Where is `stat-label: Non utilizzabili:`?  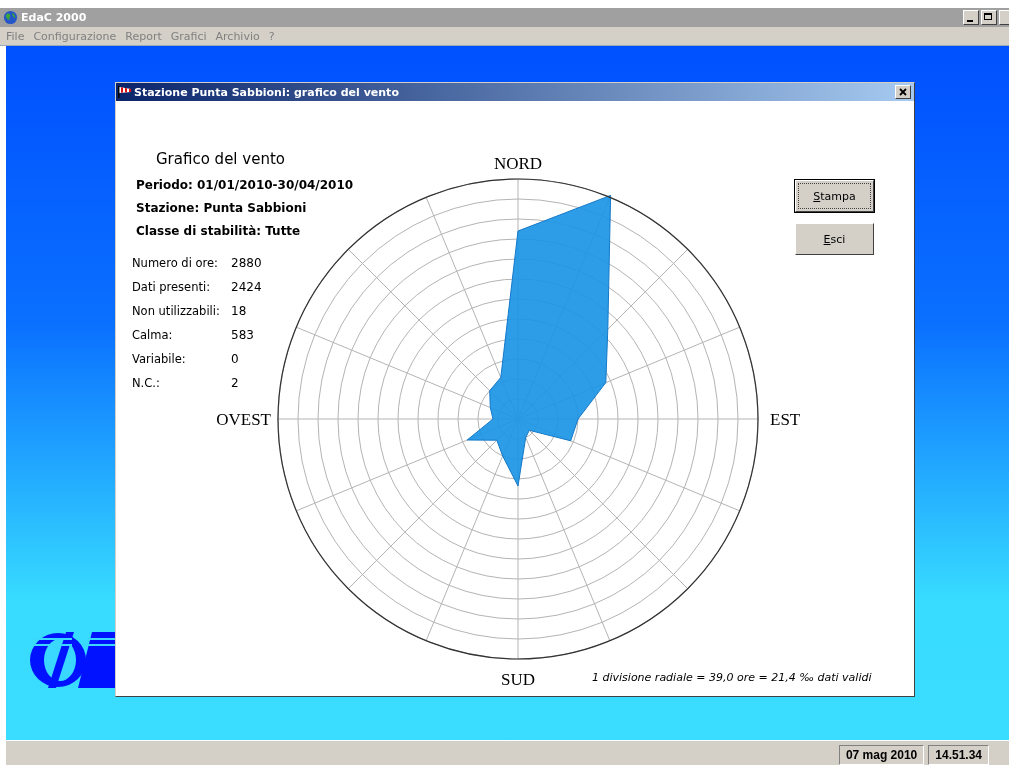 stat-label: Non utilizzabili: is located at coordinates (176, 311).